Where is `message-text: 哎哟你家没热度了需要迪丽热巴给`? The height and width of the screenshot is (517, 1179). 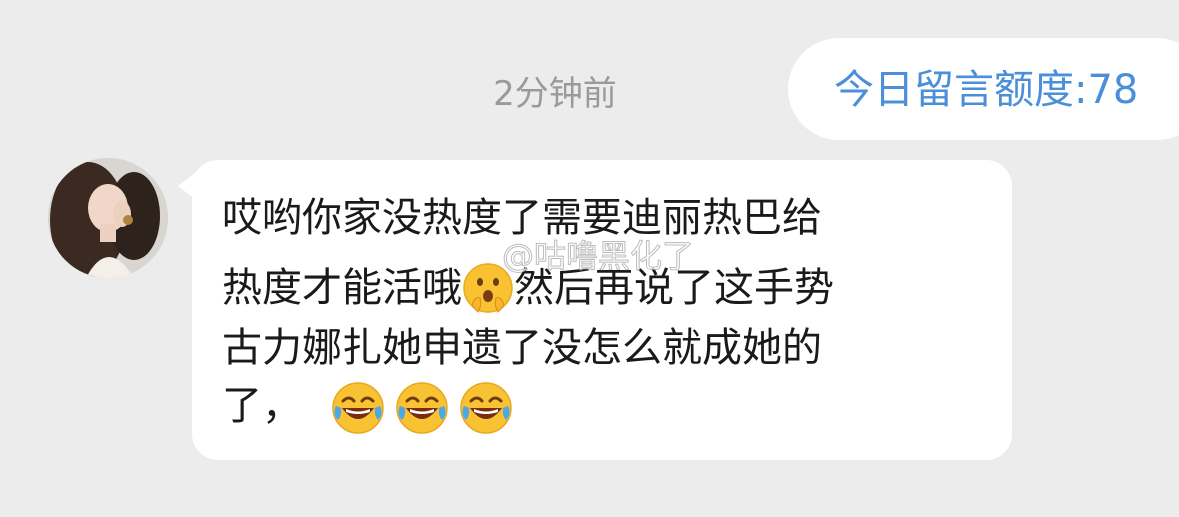
message-text: 哎哟你家没热度了需要迪丽热巴给 is located at coordinates (522, 218).